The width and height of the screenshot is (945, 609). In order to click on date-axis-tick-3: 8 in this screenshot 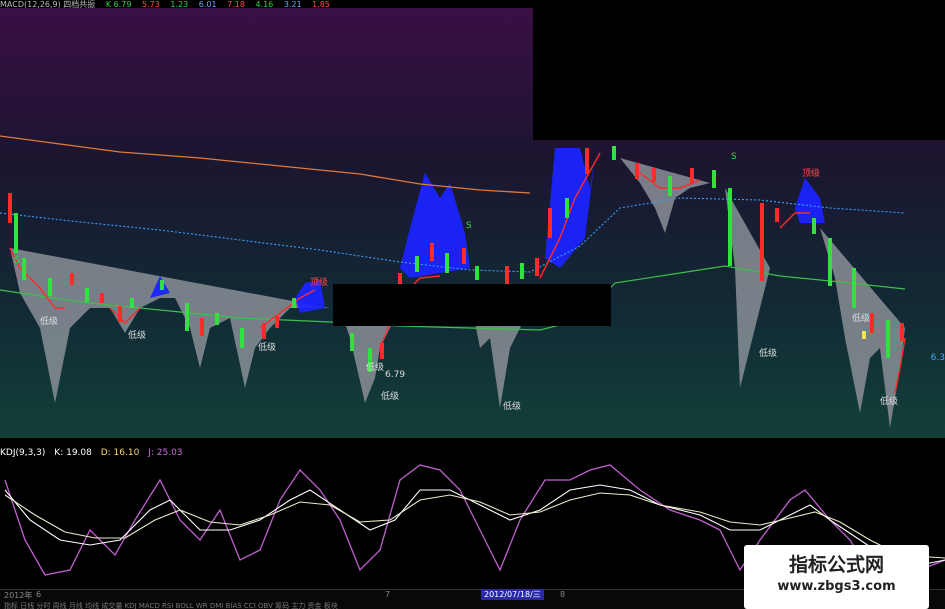, I will do `click(563, 594)`.